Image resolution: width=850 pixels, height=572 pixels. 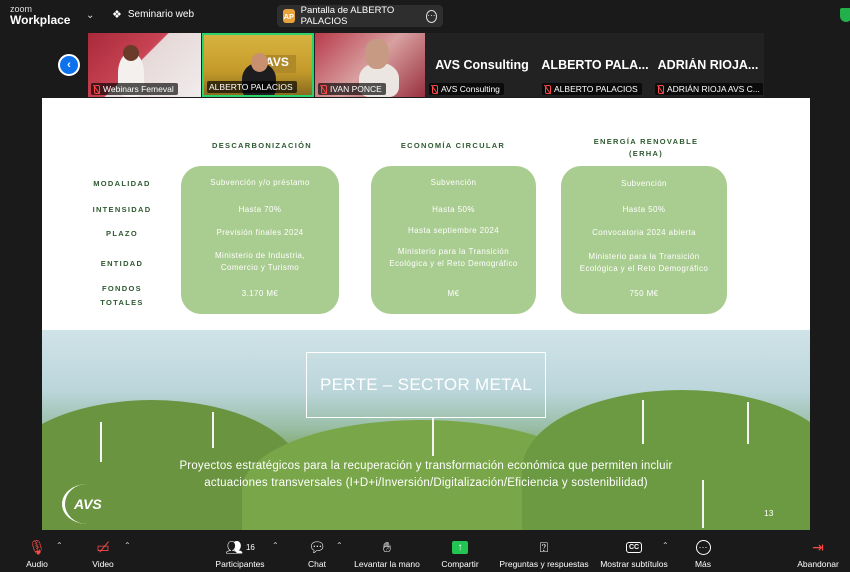 I want to click on avs-logo: AVS, so click(x=92, y=504).